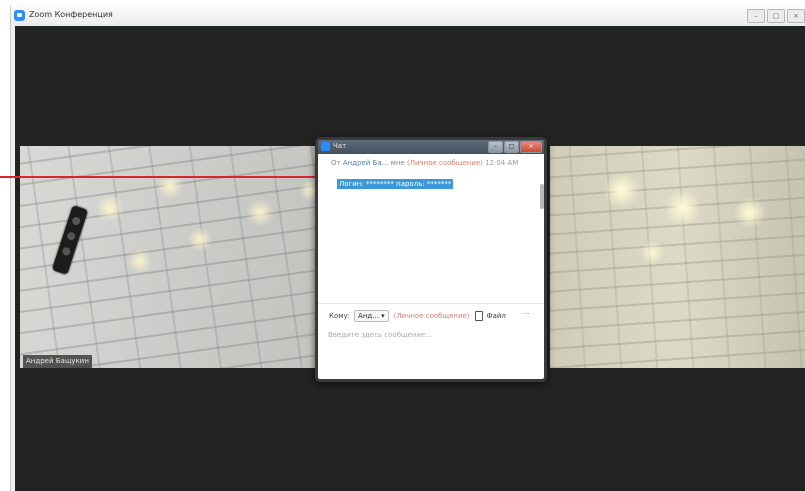  I want to click on file-button: Файл, so click(496, 316).